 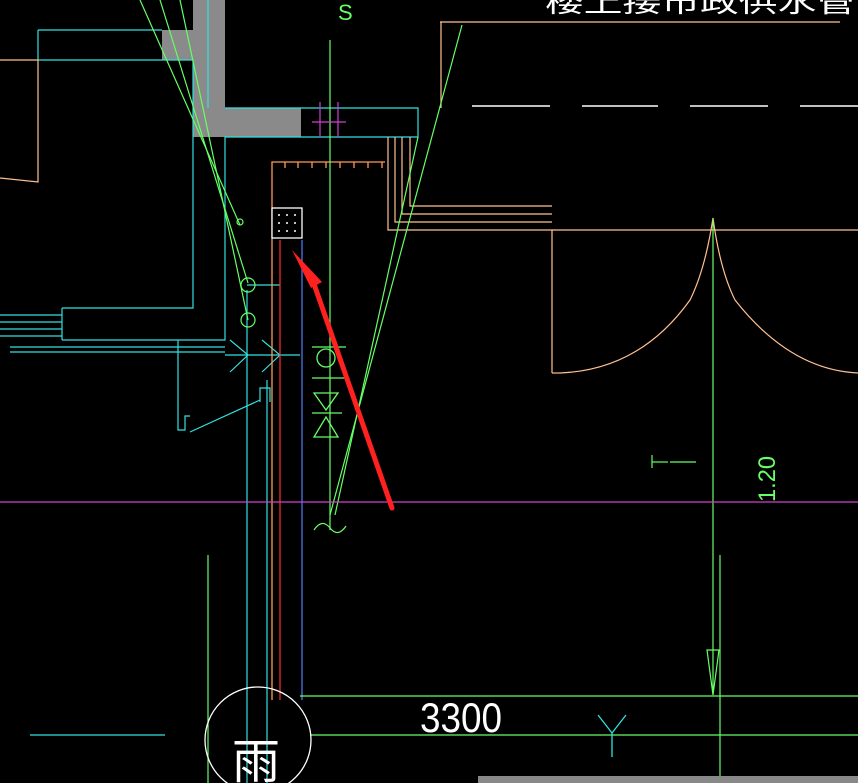 What do you see at coordinates (287, 223) in the screenshot?
I see `meter-box` at bounding box center [287, 223].